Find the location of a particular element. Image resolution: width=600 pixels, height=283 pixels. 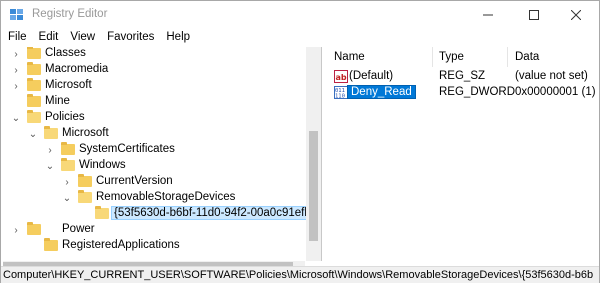

menu-file: File is located at coordinates (17, 38).